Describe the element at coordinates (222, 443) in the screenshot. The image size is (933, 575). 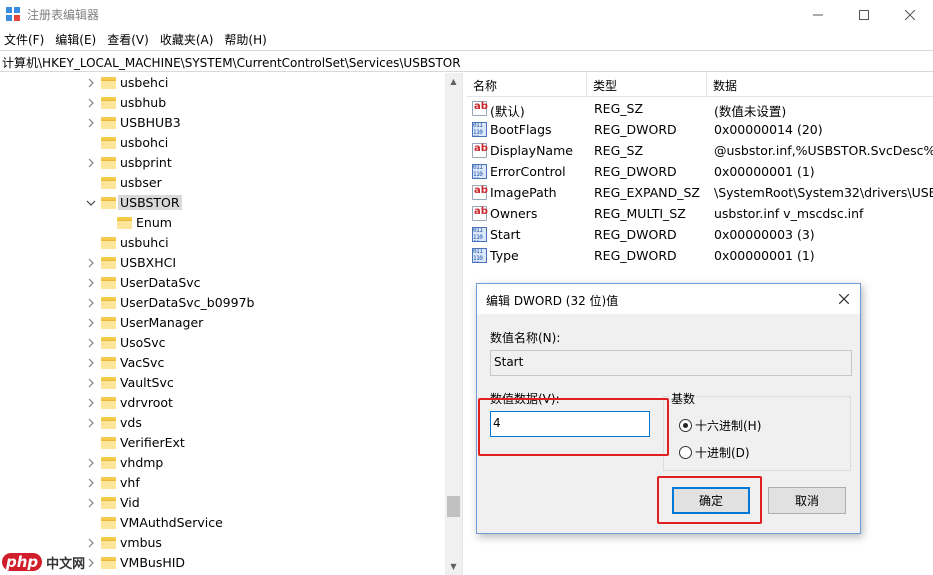
I see `tree-item: VerifierExt` at that location.